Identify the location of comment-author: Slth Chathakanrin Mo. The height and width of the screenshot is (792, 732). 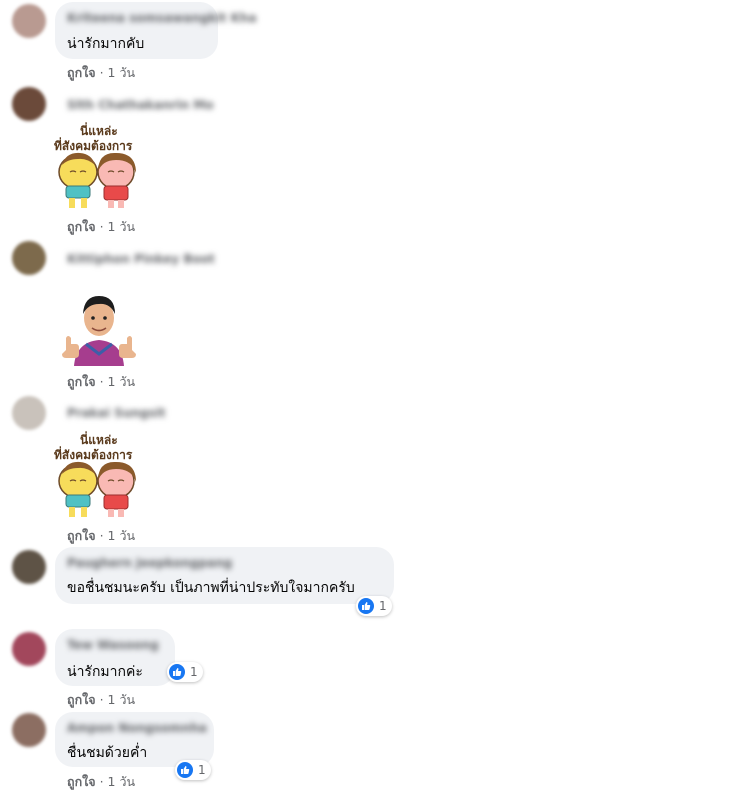
(140, 105).